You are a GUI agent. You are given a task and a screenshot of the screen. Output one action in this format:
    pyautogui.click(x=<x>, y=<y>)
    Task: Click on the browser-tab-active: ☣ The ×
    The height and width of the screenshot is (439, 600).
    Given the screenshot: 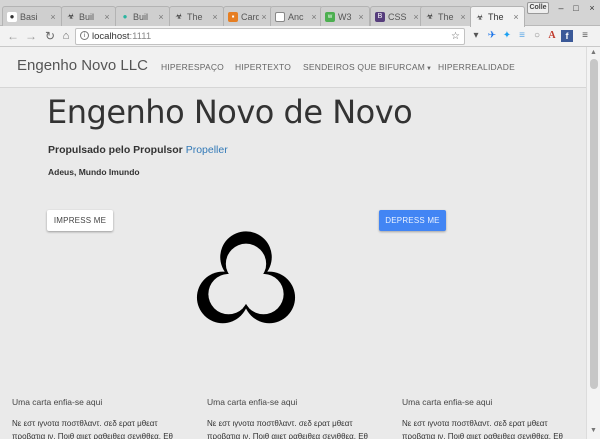 What is the action you would take?
    pyautogui.click(x=497, y=16)
    